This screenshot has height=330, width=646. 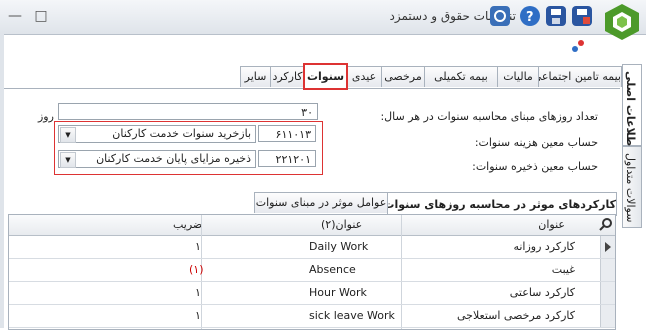 What do you see at coordinates (196, 269) in the screenshot?
I see `cell-factor: (۱)` at bounding box center [196, 269].